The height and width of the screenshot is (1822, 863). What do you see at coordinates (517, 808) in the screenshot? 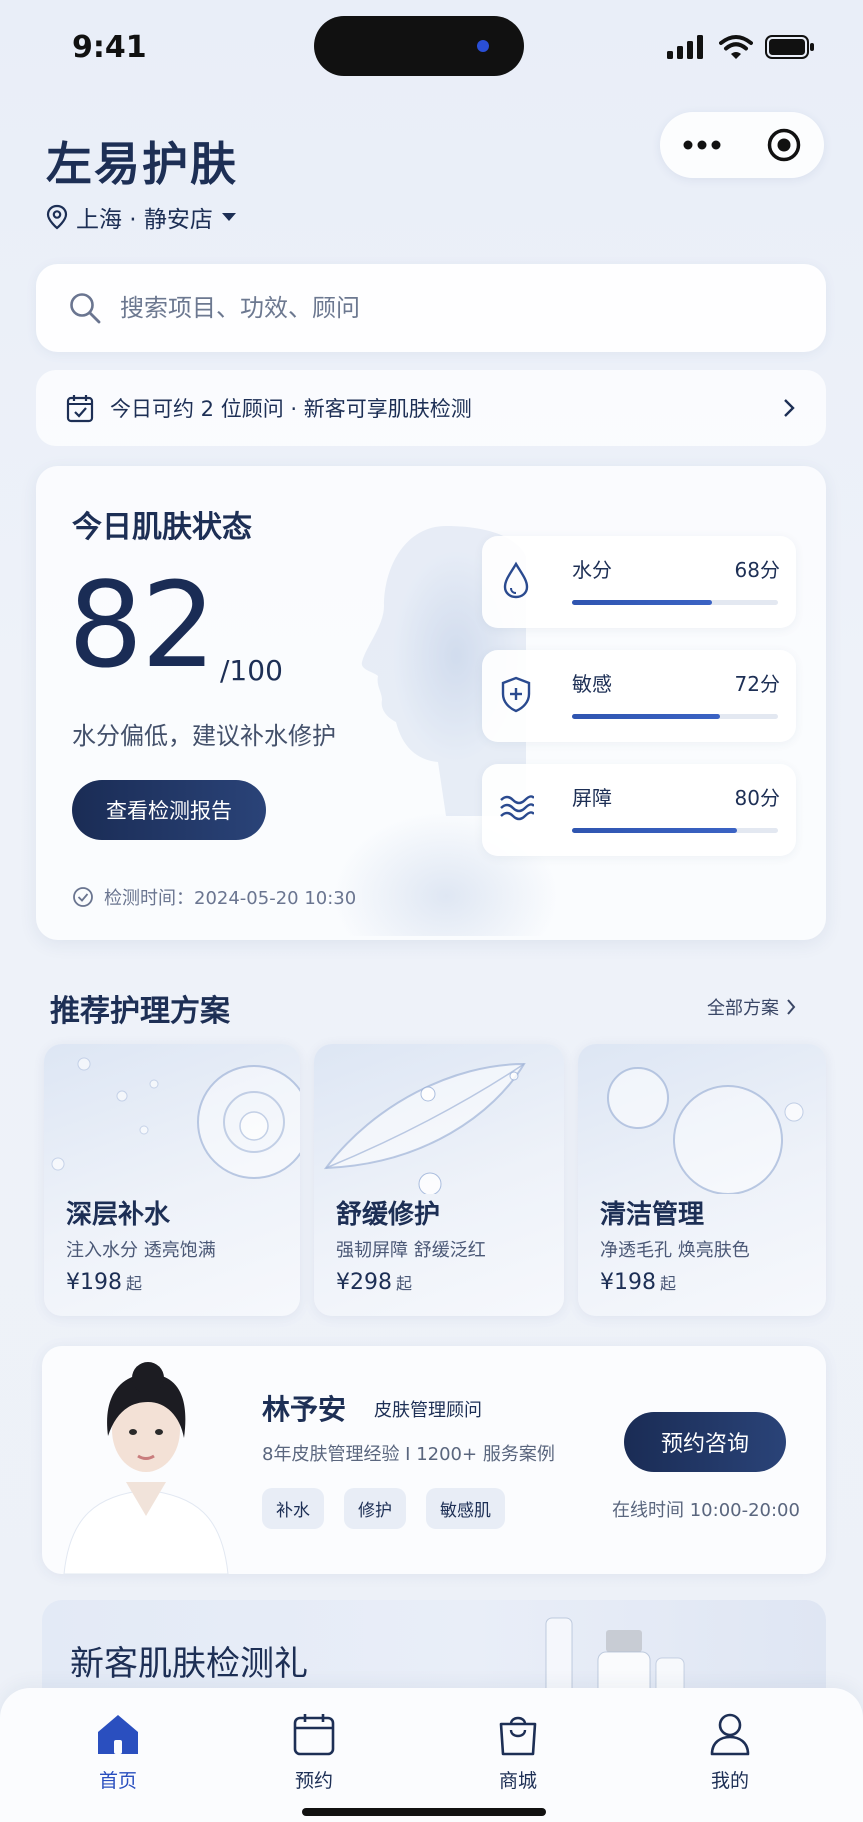
I see `waves-icon` at bounding box center [517, 808].